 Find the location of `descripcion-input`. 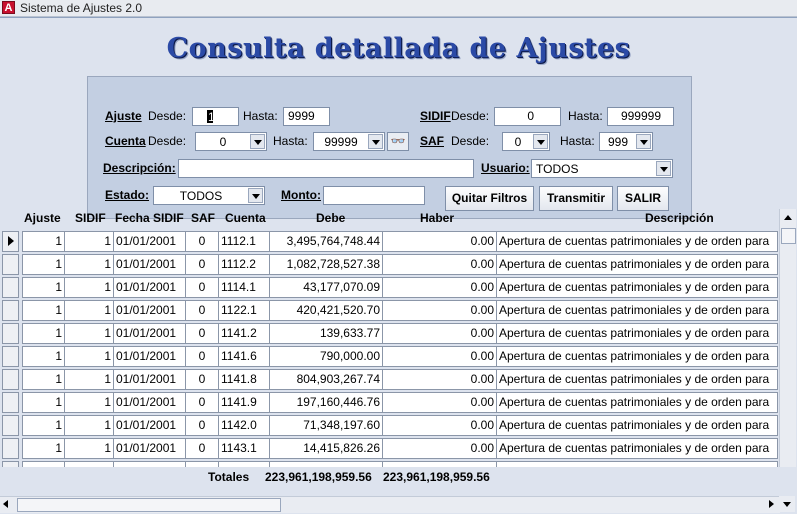

descripcion-input is located at coordinates (326, 168).